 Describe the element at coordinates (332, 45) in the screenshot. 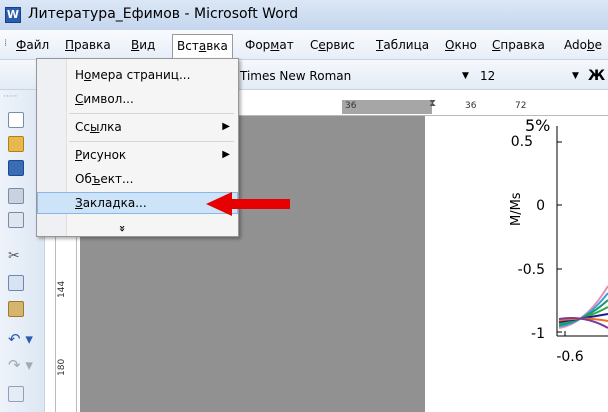

I see `menu-tools: Сервис` at that location.